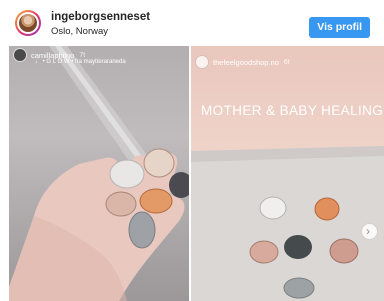  What do you see at coordinates (121, 204) in the screenshot?
I see `rose-stone` at bounding box center [121, 204].